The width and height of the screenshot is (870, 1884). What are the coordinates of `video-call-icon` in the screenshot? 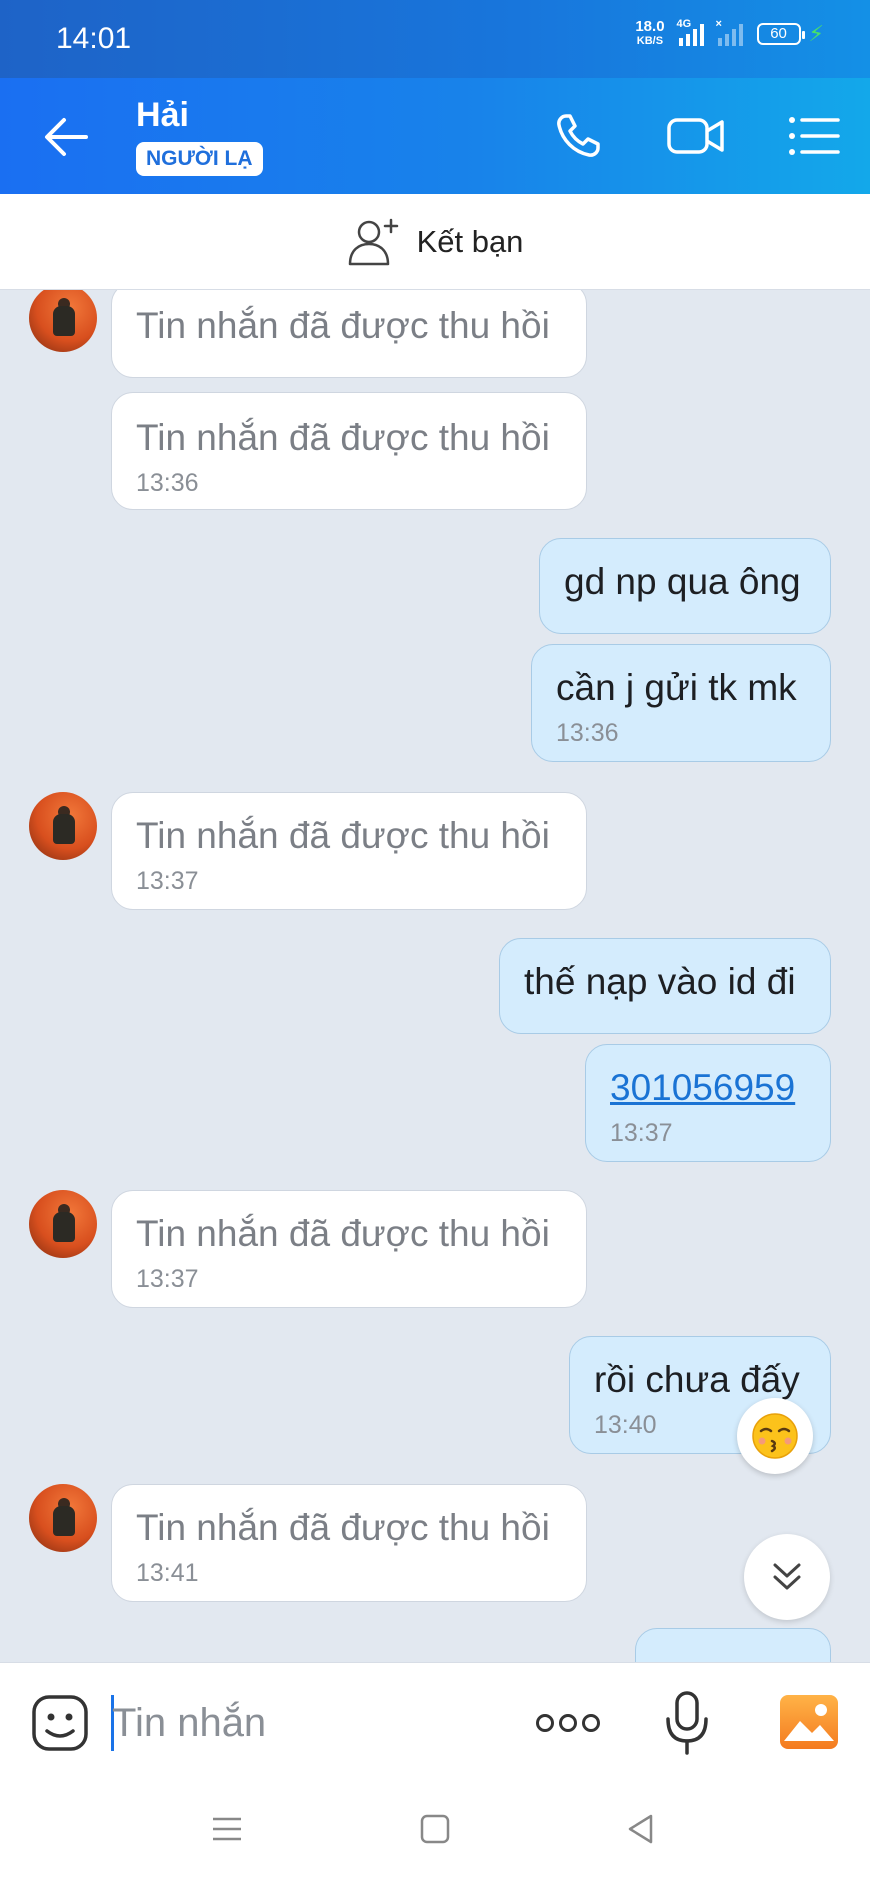 It's located at (696, 136).